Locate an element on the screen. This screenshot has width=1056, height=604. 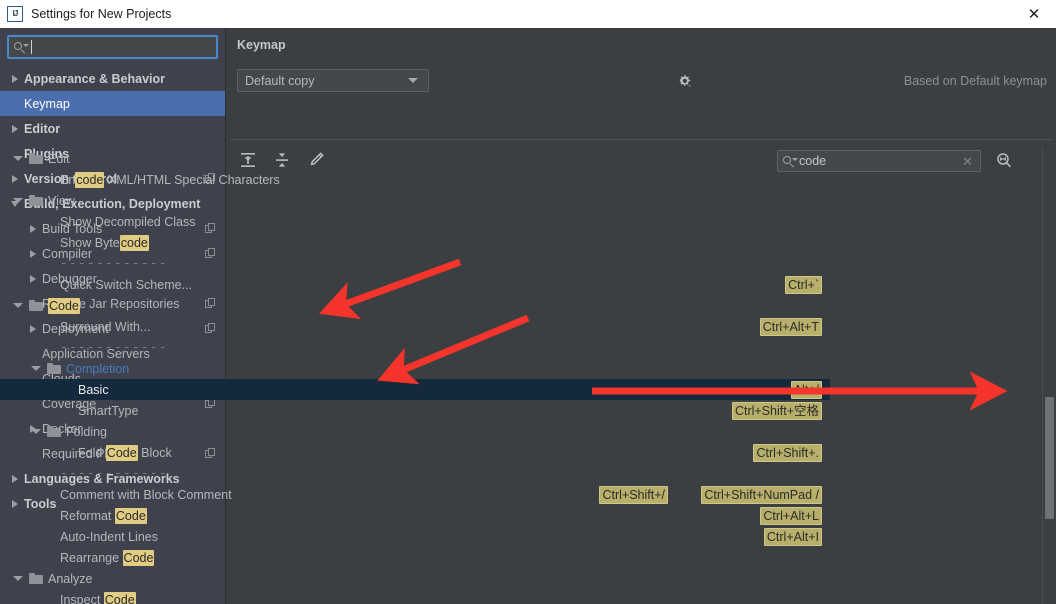
tree-row-label: Code is located at coordinates (64, 305).